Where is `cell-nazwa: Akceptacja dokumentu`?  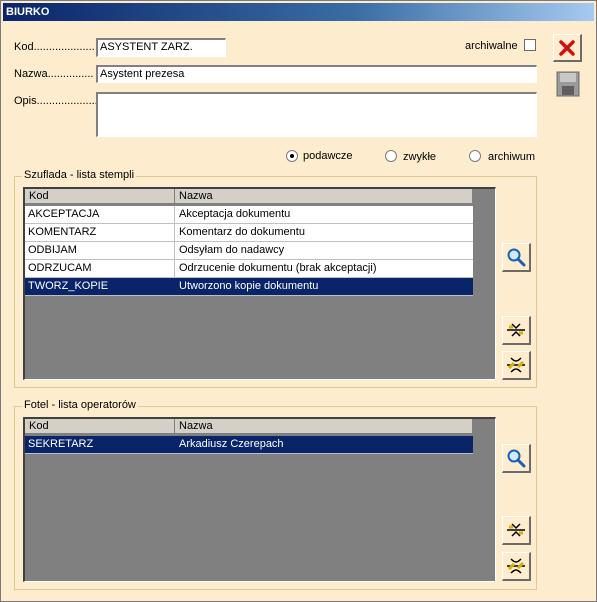
cell-nazwa: Akceptacja dokumentu is located at coordinates (235, 214).